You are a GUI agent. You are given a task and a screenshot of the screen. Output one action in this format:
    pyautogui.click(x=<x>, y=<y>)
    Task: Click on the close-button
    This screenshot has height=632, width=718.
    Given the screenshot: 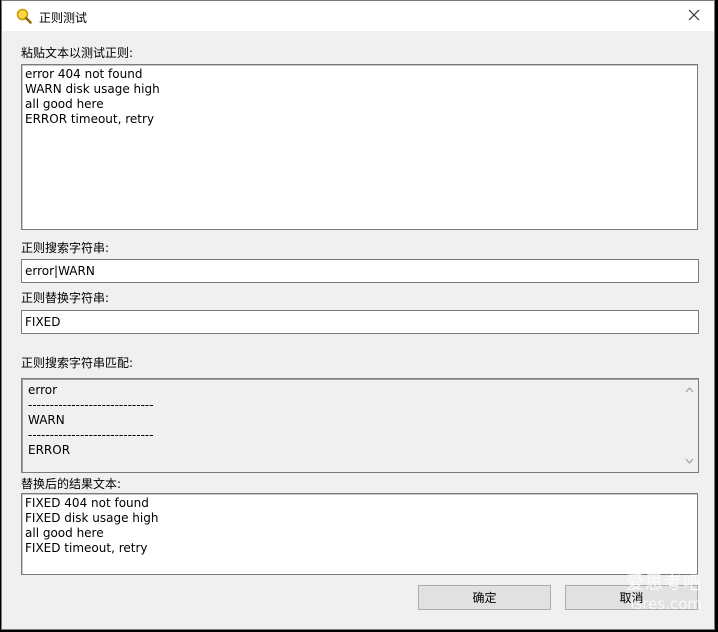 What is the action you would take?
    pyautogui.click(x=694, y=16)
    